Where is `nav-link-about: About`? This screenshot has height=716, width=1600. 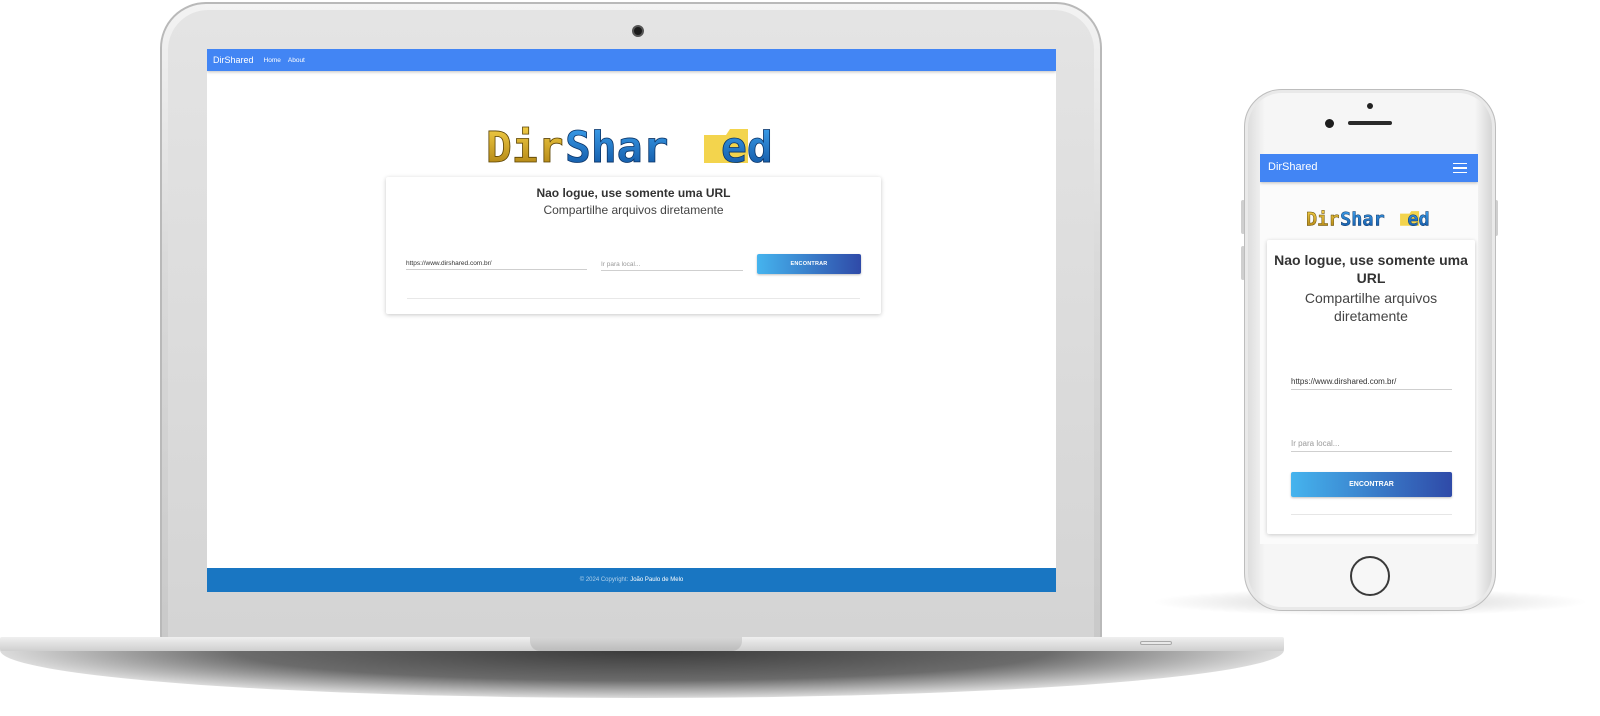 nav-link-about: About is located at coordinates (296, 60).